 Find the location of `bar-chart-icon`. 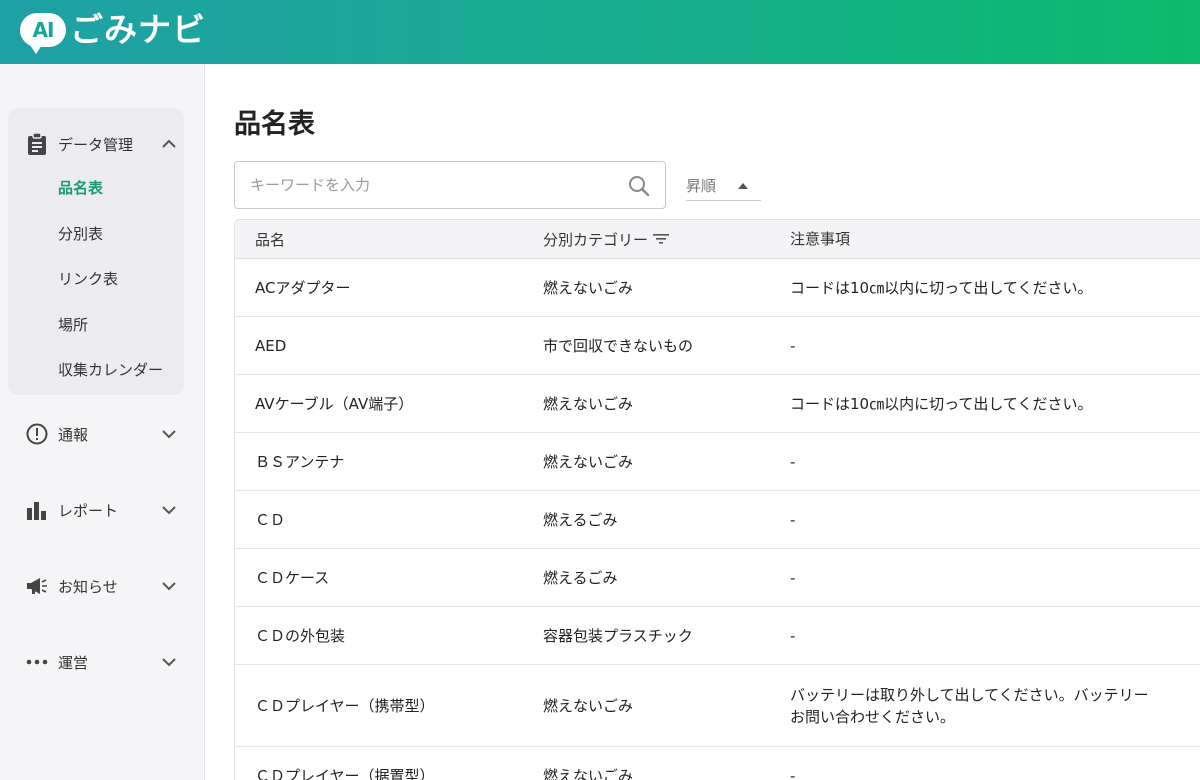

bar-chart-icon is located at coordinates (37, 510).